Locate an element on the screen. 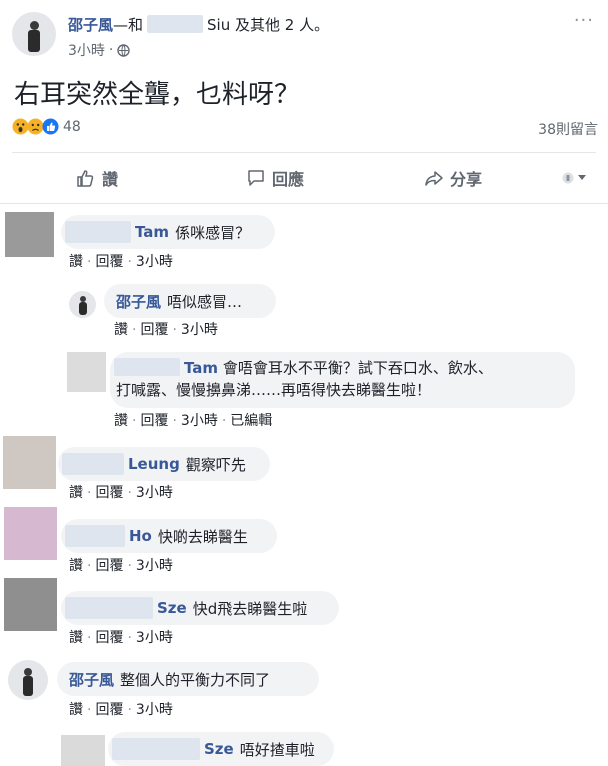 Image resolution: width=608 pixels, height=766 pixels. comment-text: 觀察吓先 is located at coordinates (215, 464).